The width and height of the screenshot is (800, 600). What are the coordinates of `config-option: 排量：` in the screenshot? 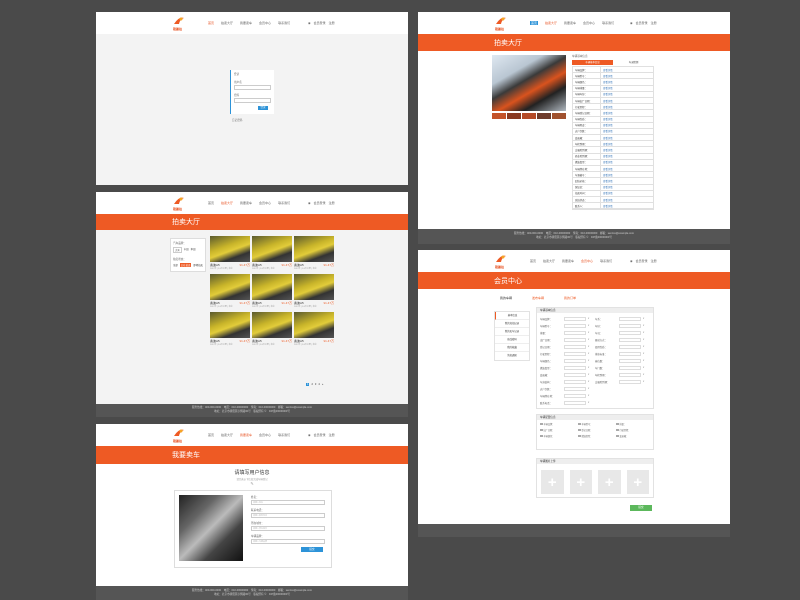 It's located at (633, 424).